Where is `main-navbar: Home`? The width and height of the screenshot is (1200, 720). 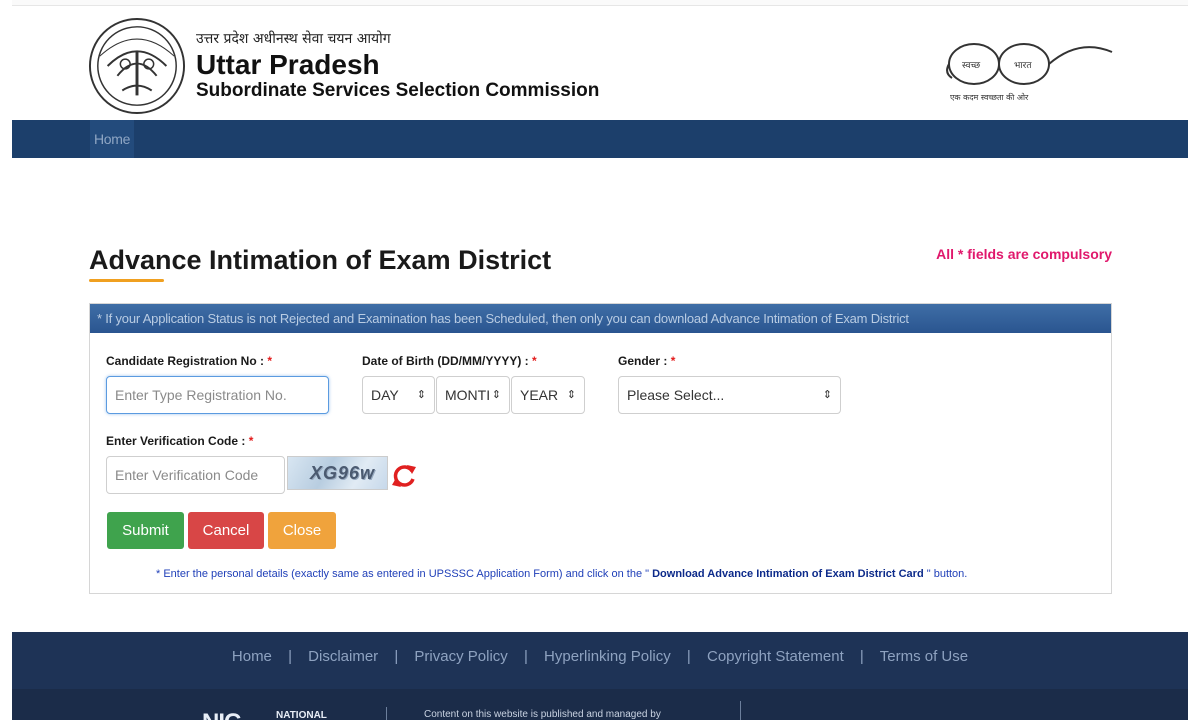 main-navbar: Home is located at coordinates (600, 139).